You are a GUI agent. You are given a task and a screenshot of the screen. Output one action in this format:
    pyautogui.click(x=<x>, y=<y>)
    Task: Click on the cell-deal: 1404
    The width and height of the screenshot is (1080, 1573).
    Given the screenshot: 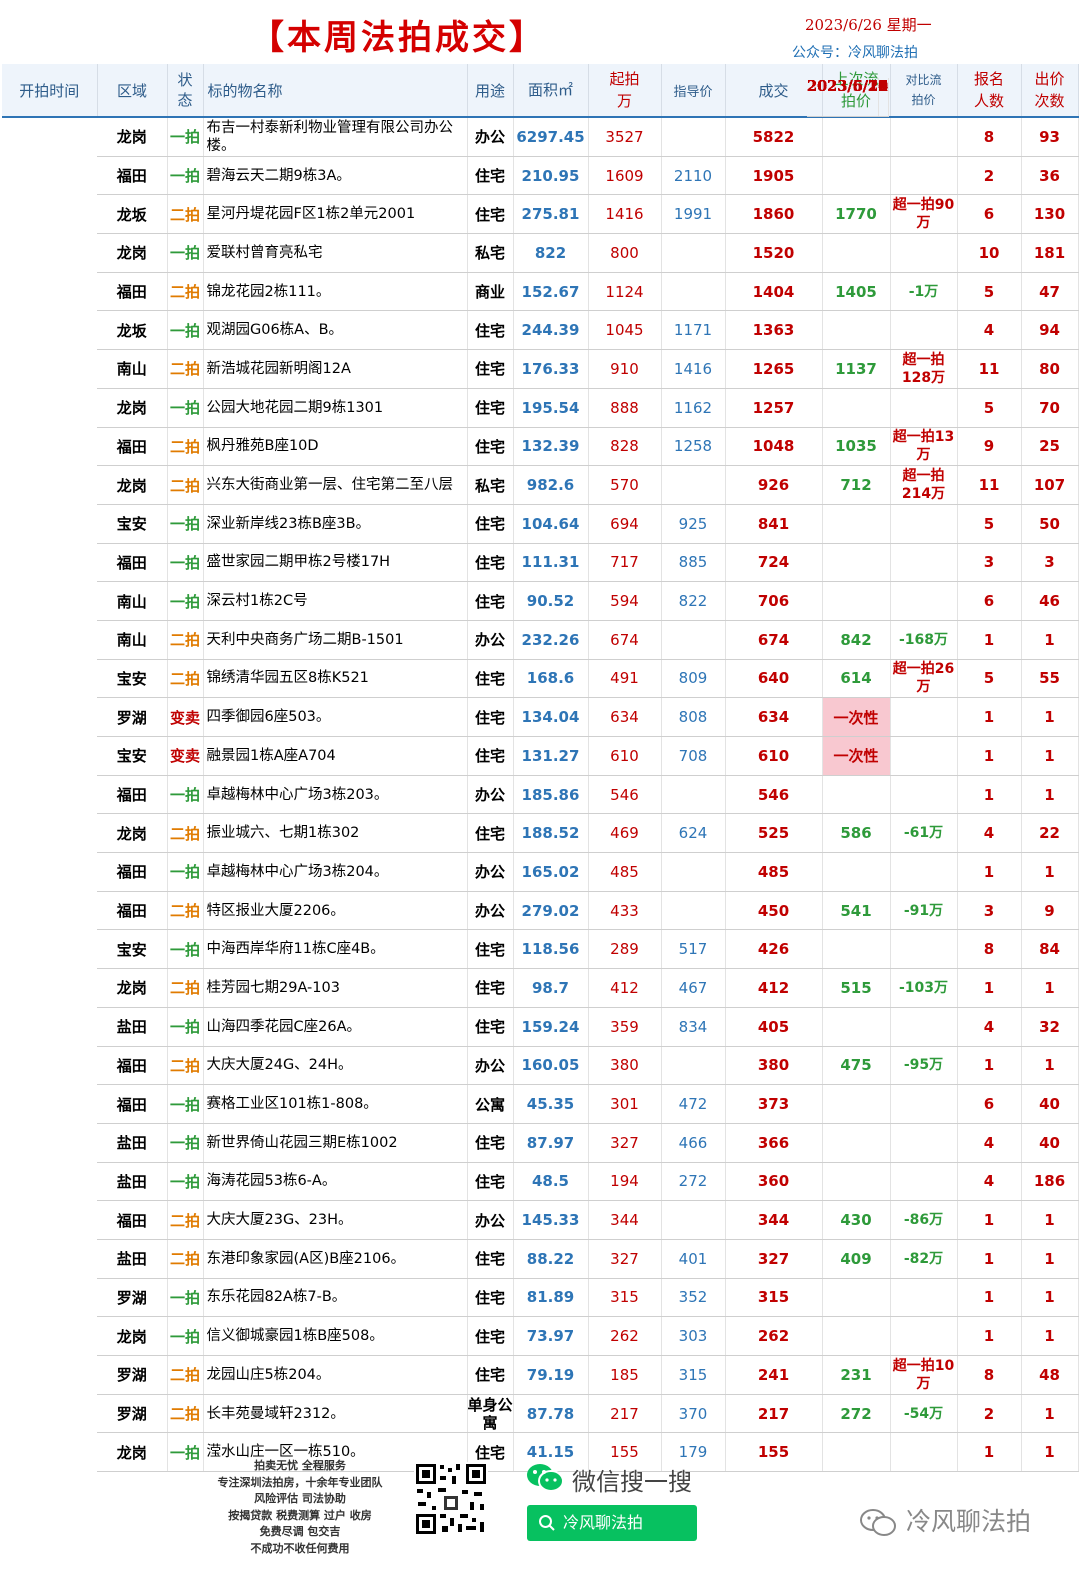 What is the action you would take?
    pyautogui.click(x=774, y=292)
    